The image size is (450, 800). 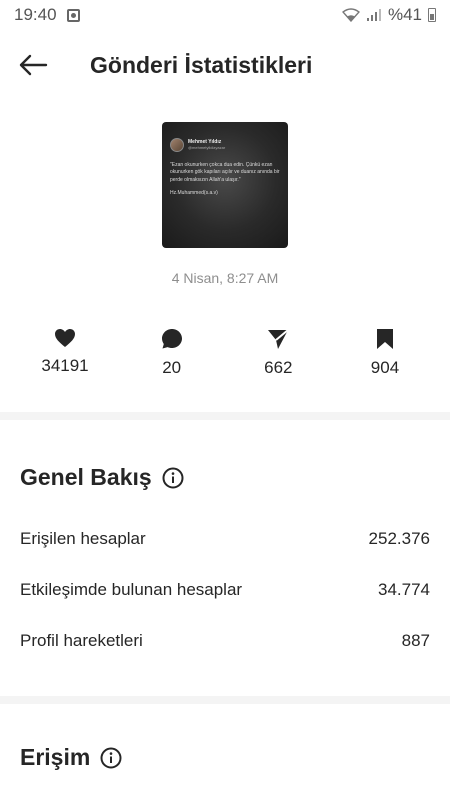 I want to click on header: Gönderi İstatistikleri, so click(x=225, y=65).